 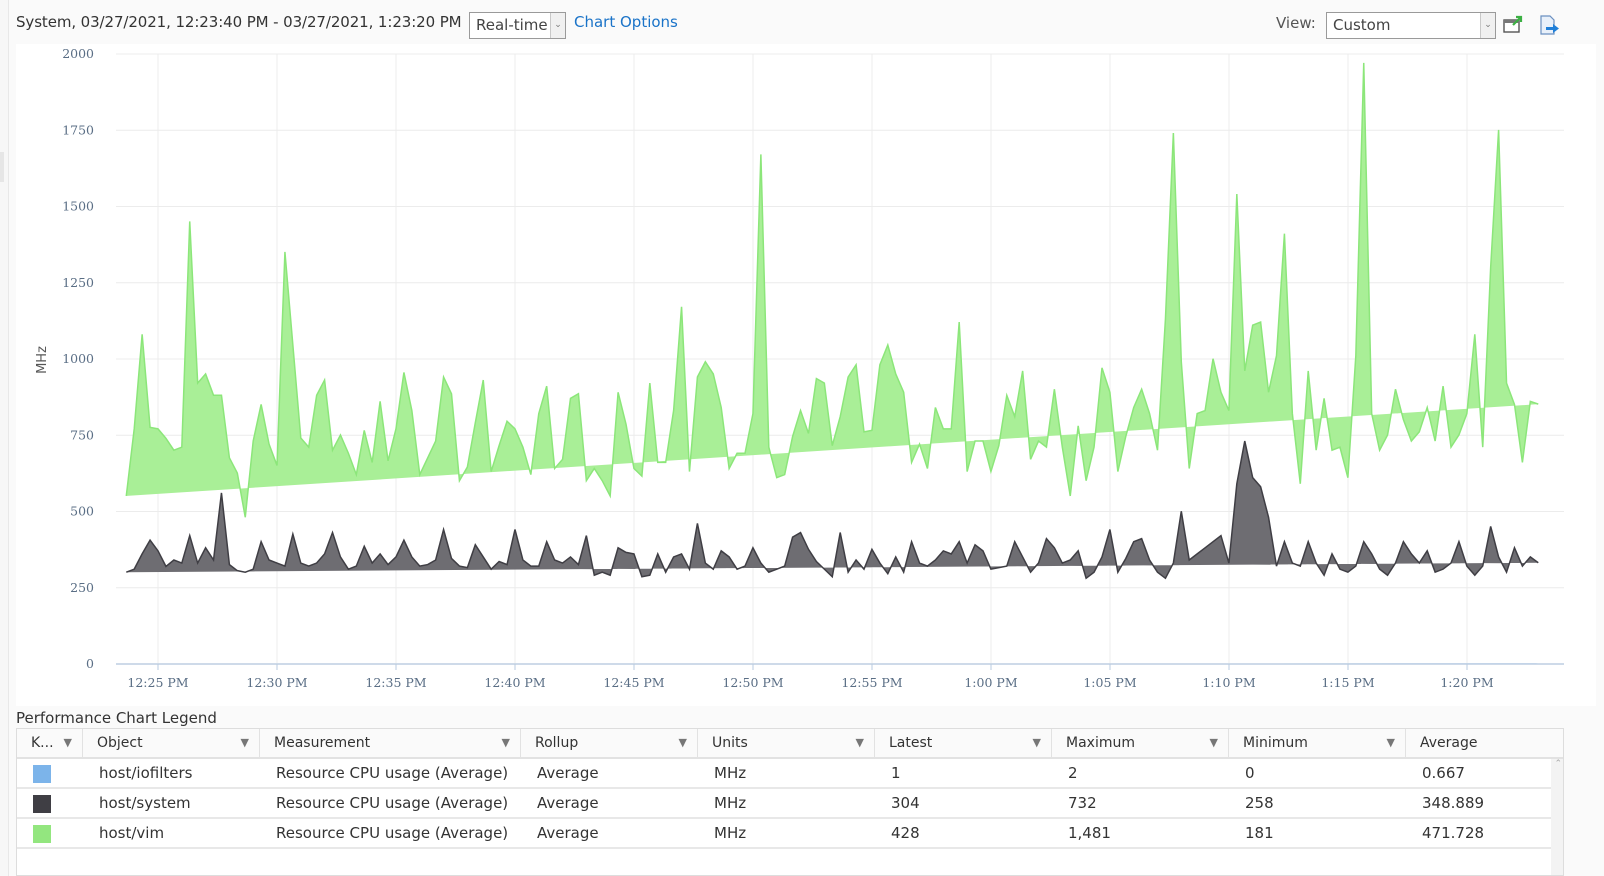 What do you see at coordinates (786, 743) in the screenshot?
I see `column-header-units: Units ▼` at bounding box center [786, 743].